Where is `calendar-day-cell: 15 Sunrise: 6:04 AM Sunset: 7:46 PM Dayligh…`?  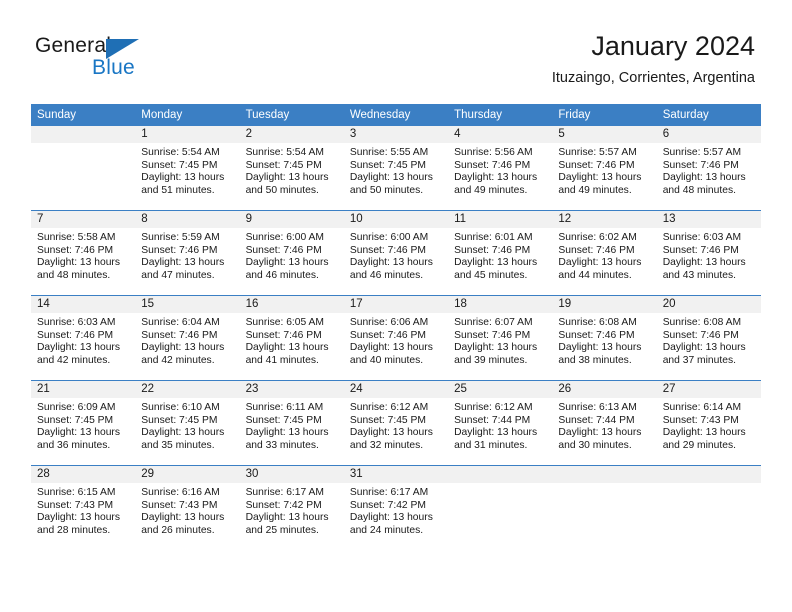
calendar-day-cell: 15 Sunrise: 6:04 AM Sunset: 7:46 PM Dayligh… is located at coordinates (187, 338).